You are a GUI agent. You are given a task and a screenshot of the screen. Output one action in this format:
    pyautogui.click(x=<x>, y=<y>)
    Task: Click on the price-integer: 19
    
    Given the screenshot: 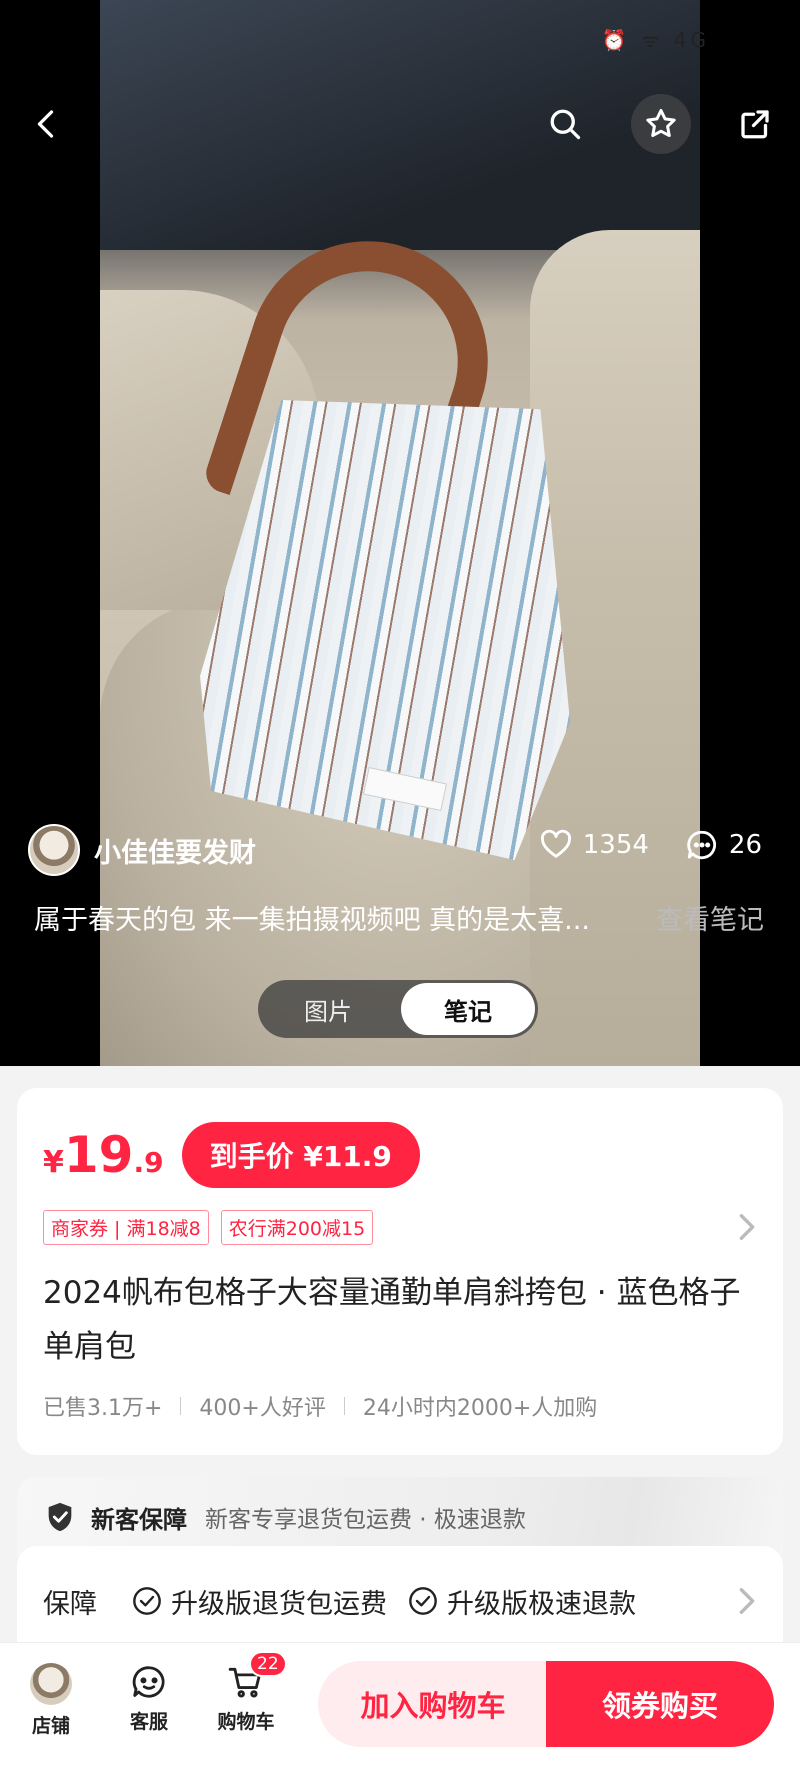 What is the action you would take?
    pyautogui.click(x=98, y=1155)
    